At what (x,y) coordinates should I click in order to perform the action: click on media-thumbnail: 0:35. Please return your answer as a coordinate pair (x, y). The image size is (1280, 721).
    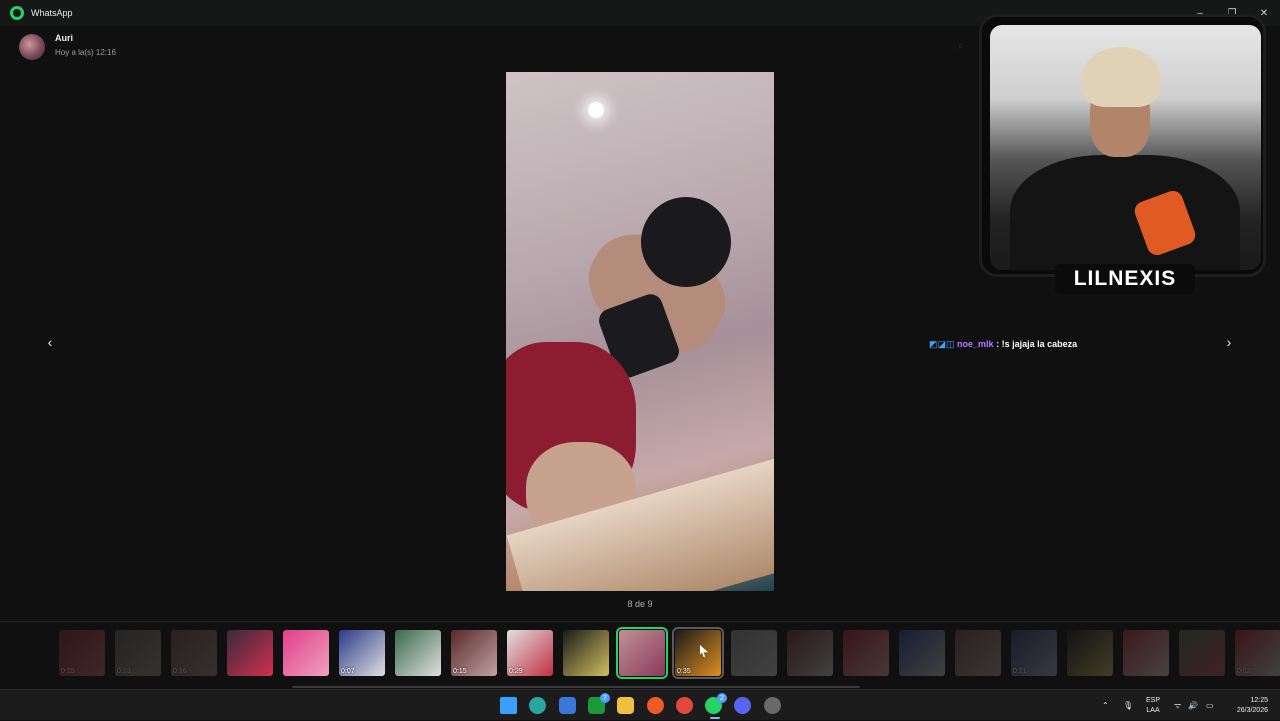
    Looking at the image, I should click on (698, 653).